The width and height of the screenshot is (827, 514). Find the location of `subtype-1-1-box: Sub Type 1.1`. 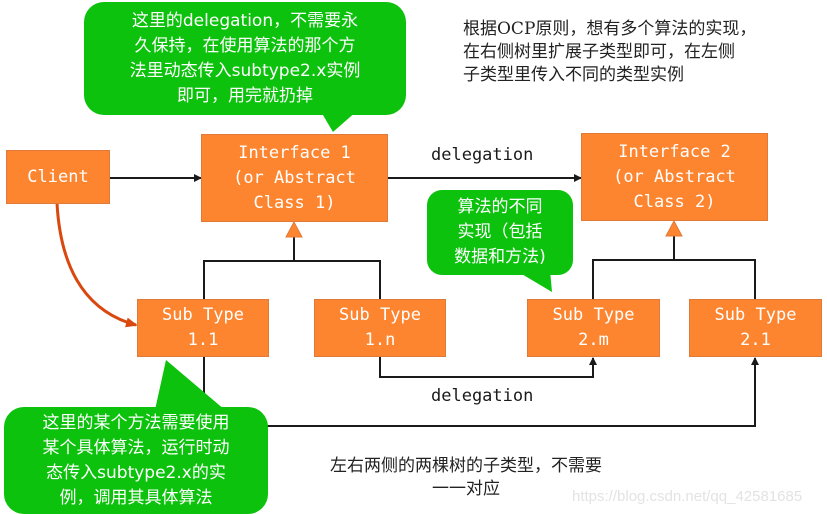

subtype-1-1-box: Sub Type 1.1 is located at coordinates (203, 328).